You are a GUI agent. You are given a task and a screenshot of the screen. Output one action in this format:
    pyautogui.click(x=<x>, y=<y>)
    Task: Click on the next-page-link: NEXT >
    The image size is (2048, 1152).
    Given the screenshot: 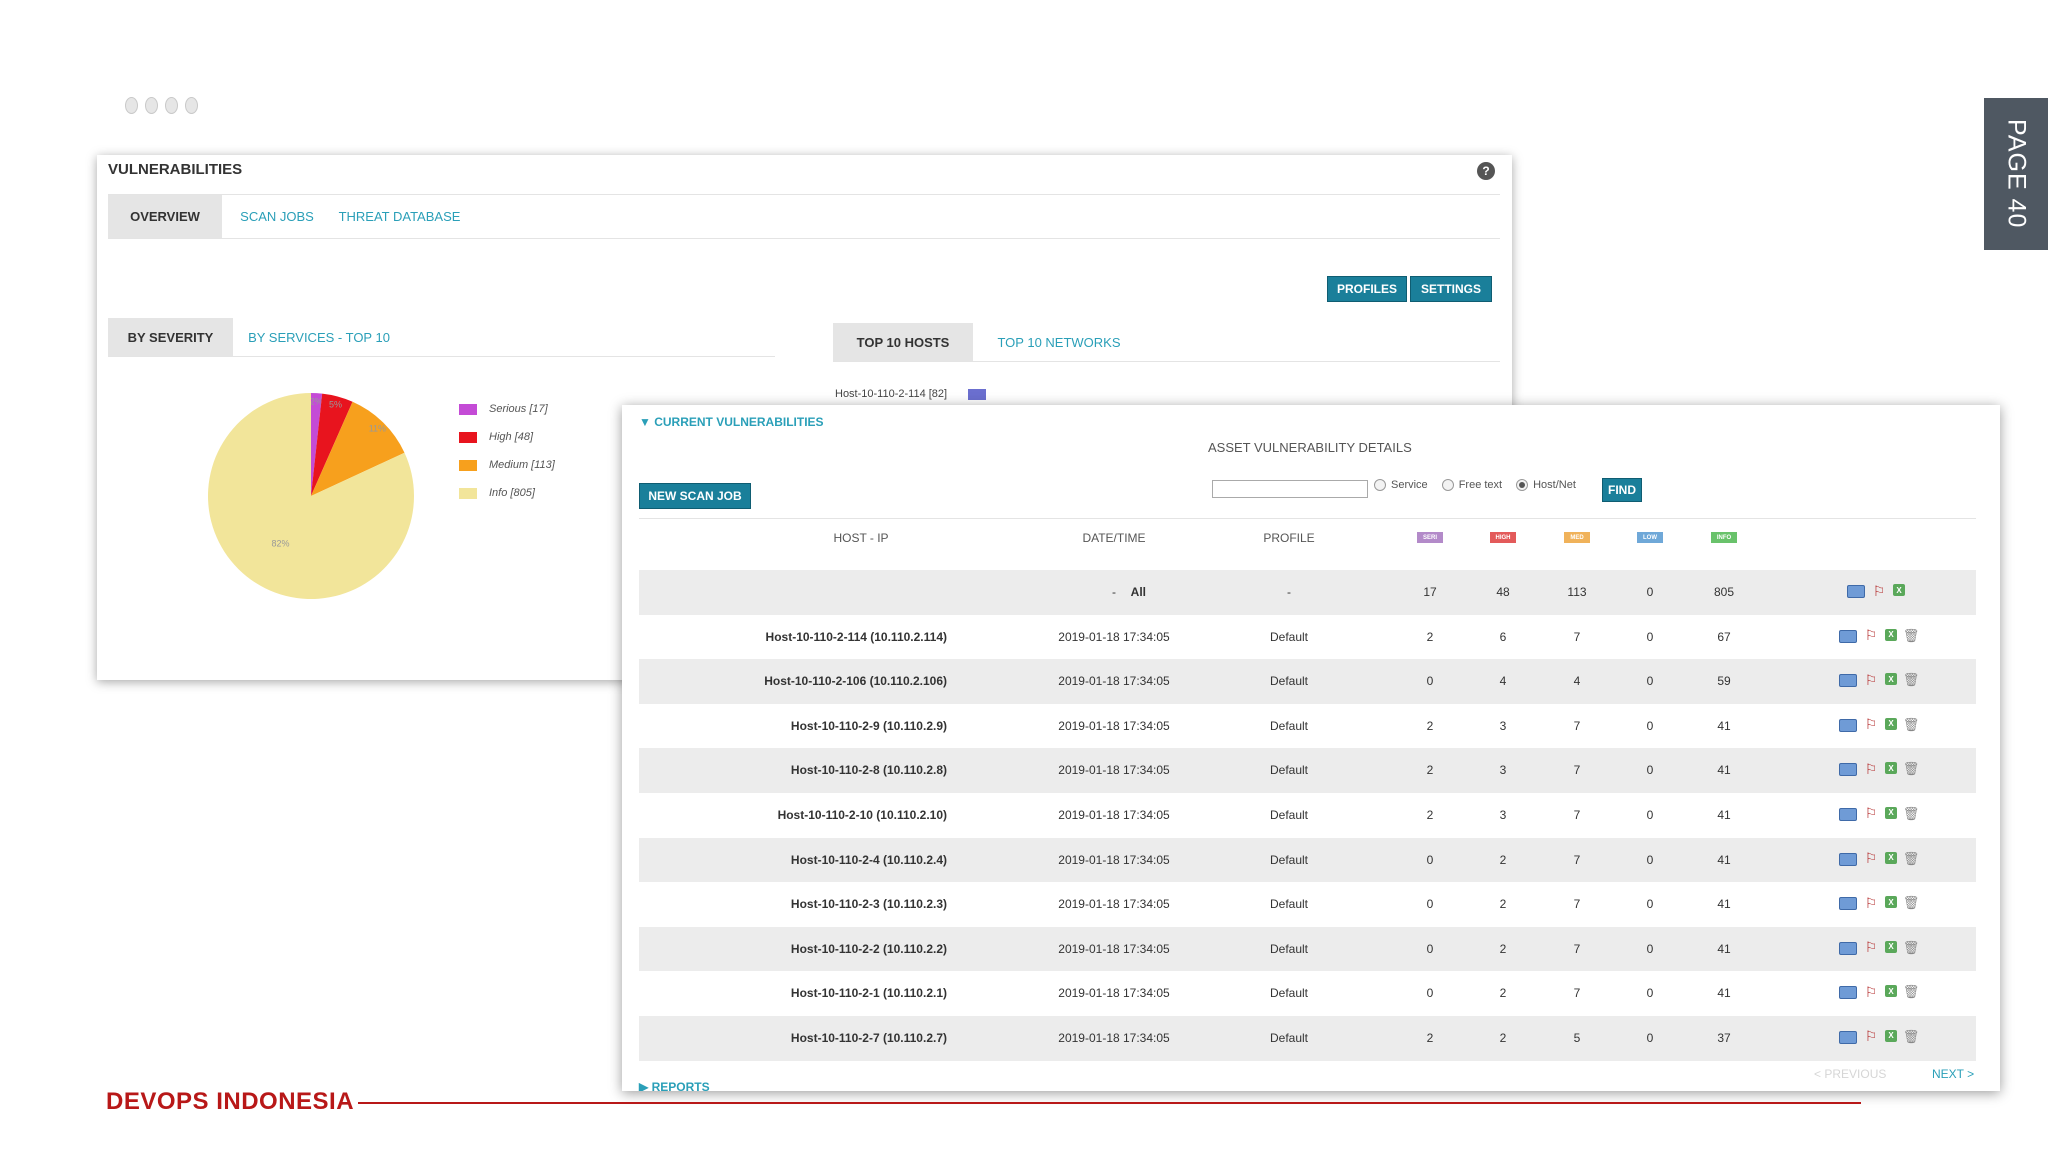 What is the action you would take?
    pyautogui.click(x=1953, y=1074)
    